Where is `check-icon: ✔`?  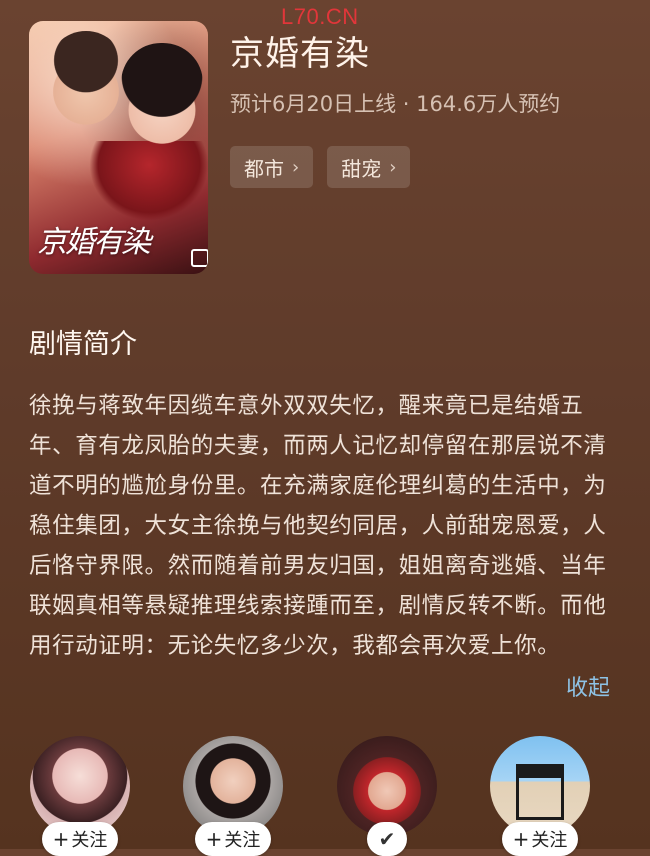
check-icon: ✔ is located at coordinates (387, 839).